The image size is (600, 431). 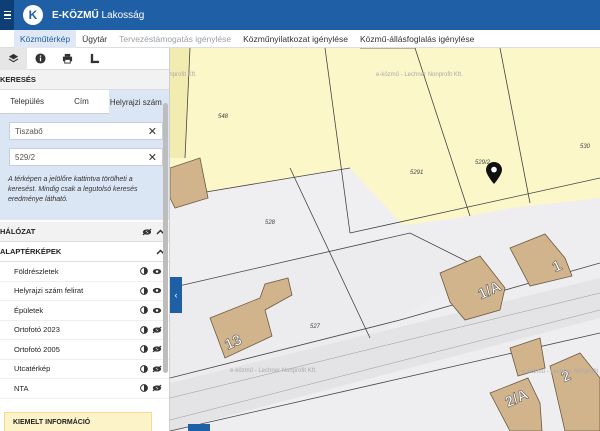 I want to click on menu-icon, so click(x=7, y=15).